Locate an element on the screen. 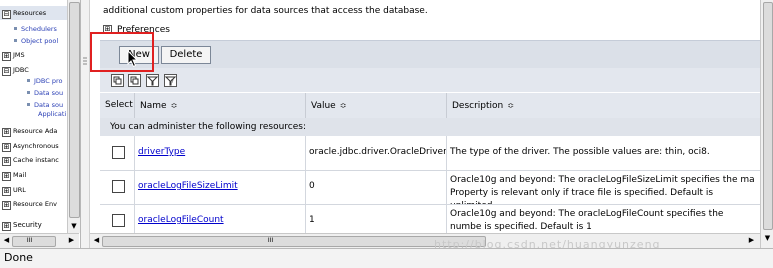 The image size is (773, 268). nav-item-label: Asynchronous is located at coordinates (36, 146).